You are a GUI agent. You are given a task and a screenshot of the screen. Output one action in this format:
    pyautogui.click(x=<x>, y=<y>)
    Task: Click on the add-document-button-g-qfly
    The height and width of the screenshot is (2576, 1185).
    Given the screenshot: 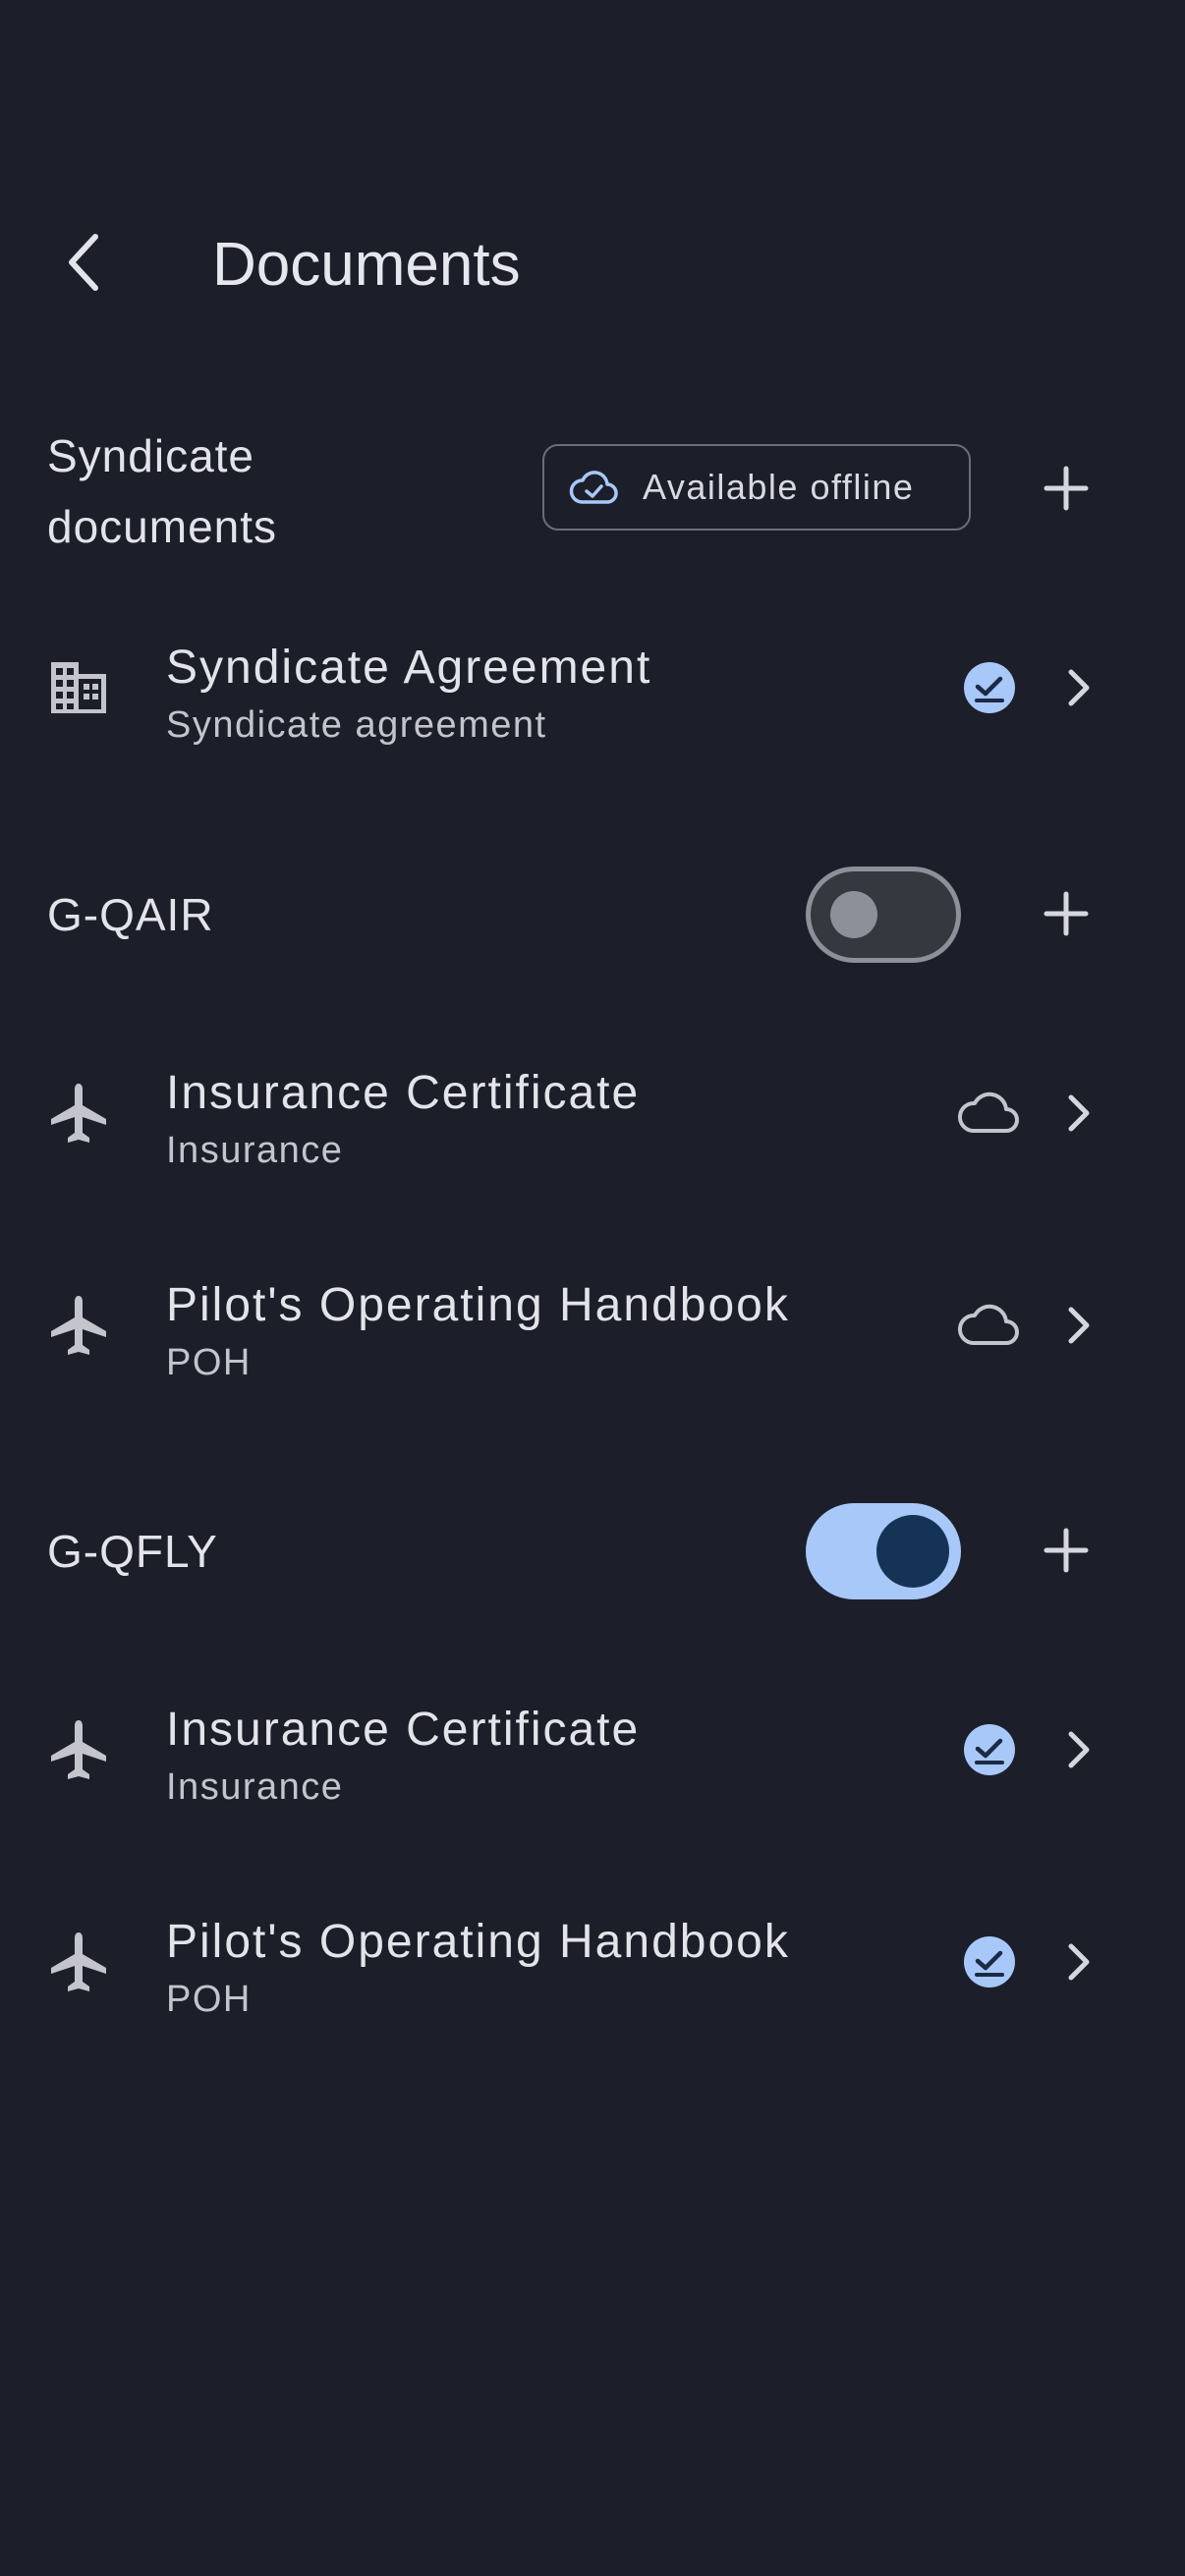 What is the action you would take?
    pyautogui.click(x=1066, y=1550)
    